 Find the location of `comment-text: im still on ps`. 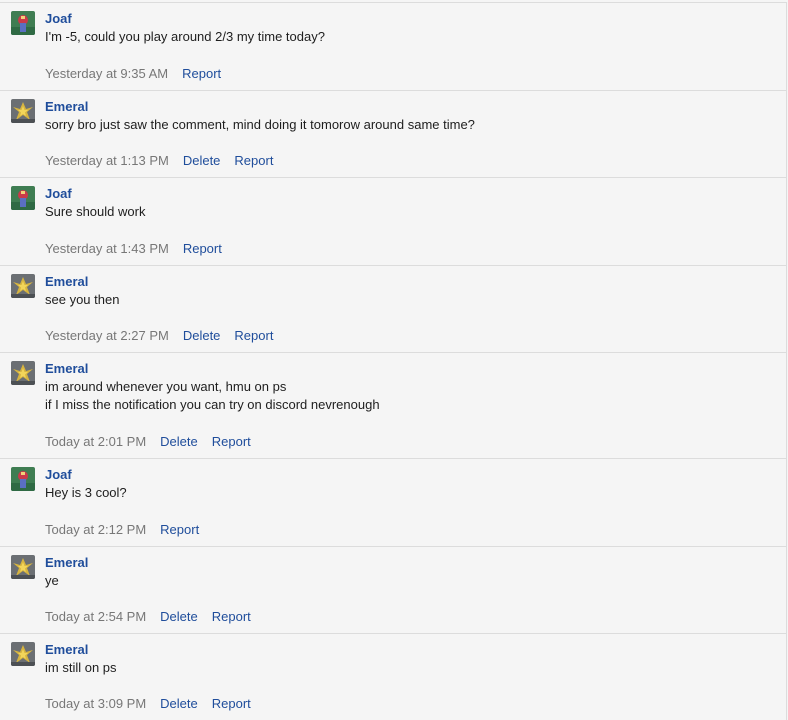

comment-text: im still on ps is located at coordinates (81, 668).